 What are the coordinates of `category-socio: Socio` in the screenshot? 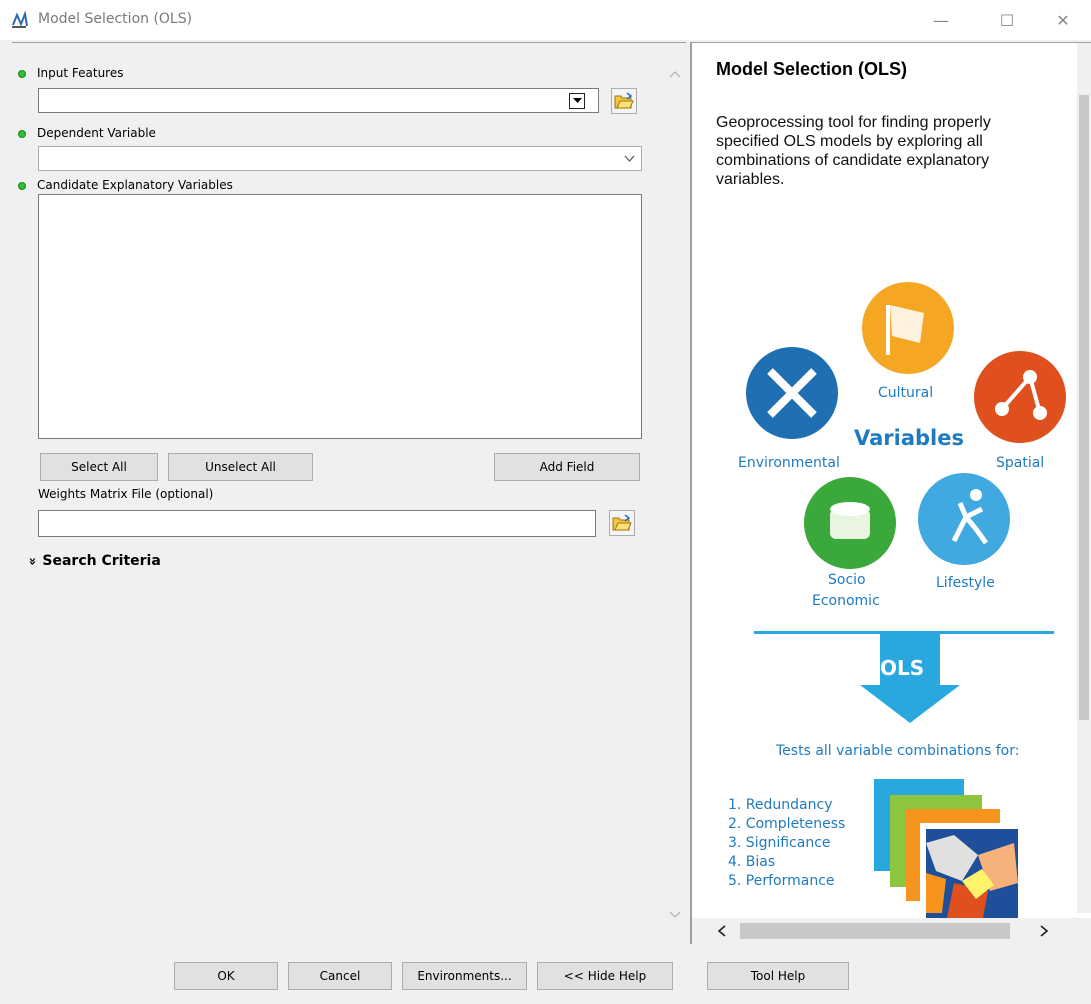 It's located at (847, 580).